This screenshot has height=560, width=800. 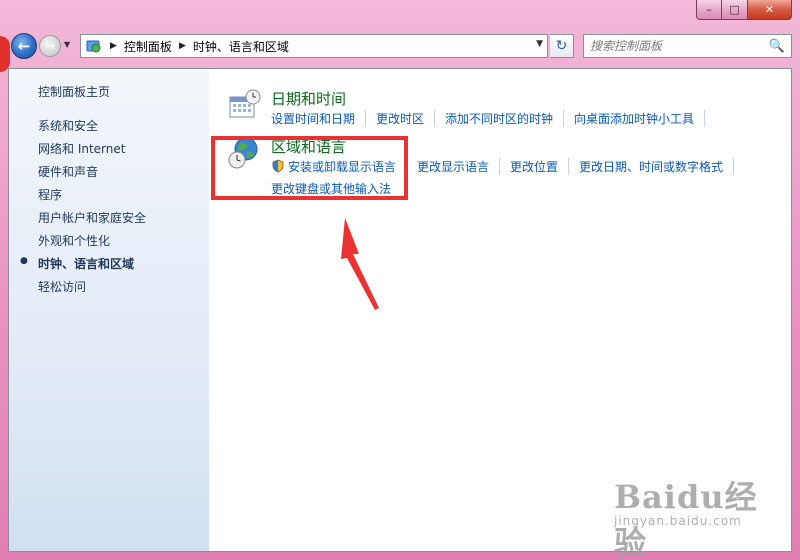 I want to click on link-change-timezone: 更改时区, so click(x=406, y=118).